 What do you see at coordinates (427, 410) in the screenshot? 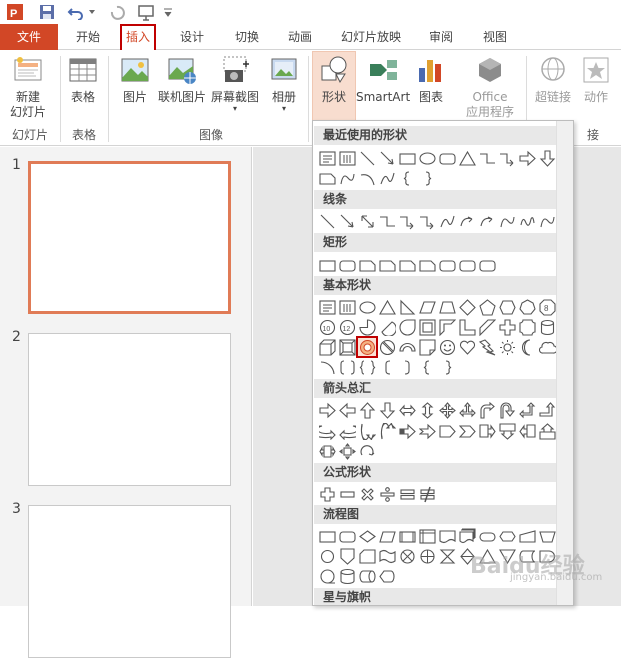
I see `shape-udarrow-icon` at bounding box center [427, 410].